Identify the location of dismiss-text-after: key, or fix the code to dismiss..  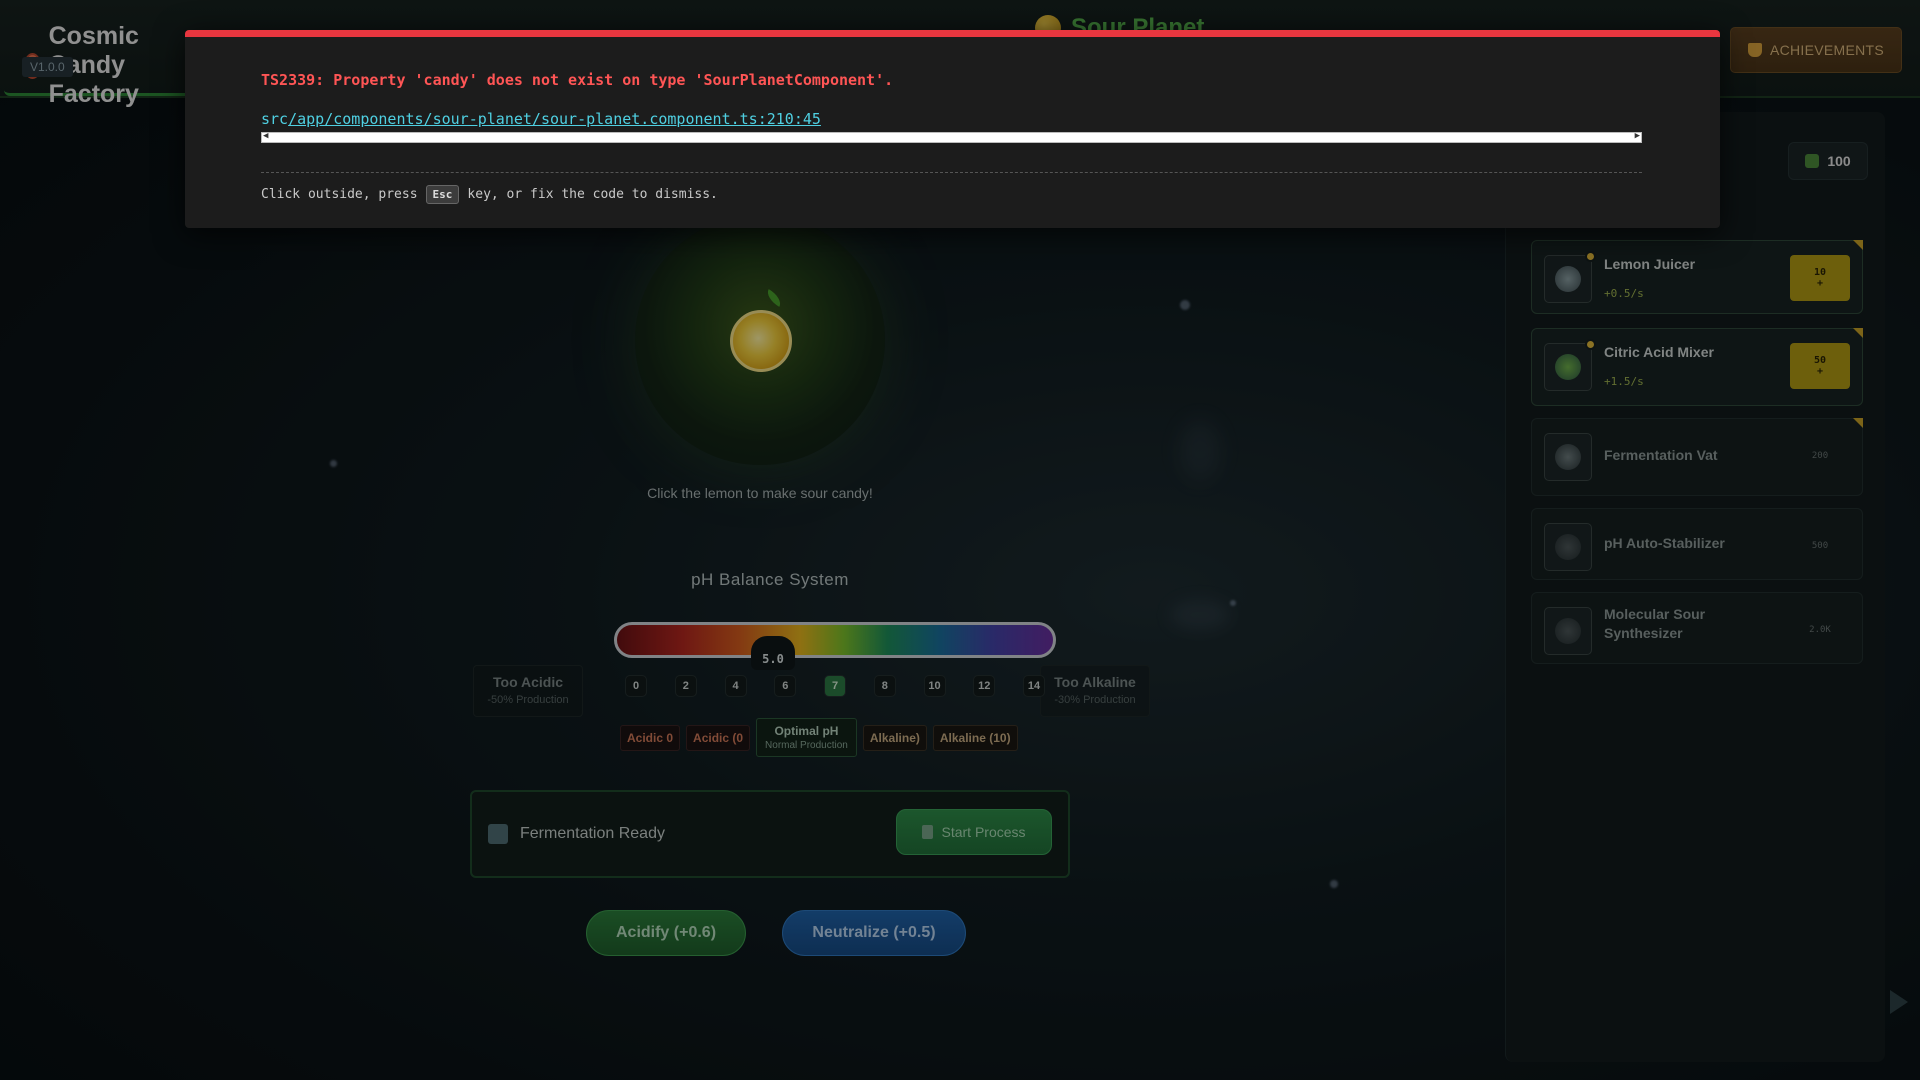
(592, 194).